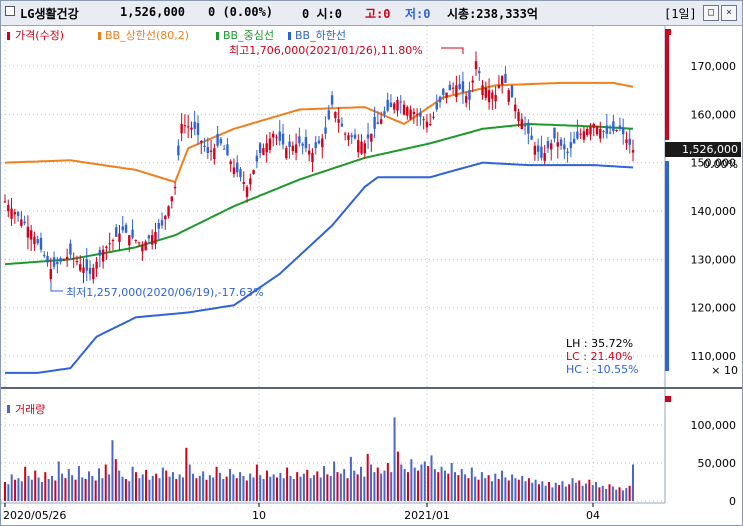  What do you see at coordinates (720, 164) in the screenshot?
I see `current-price-pct: 0.00%` at bounding box center [720, 164].